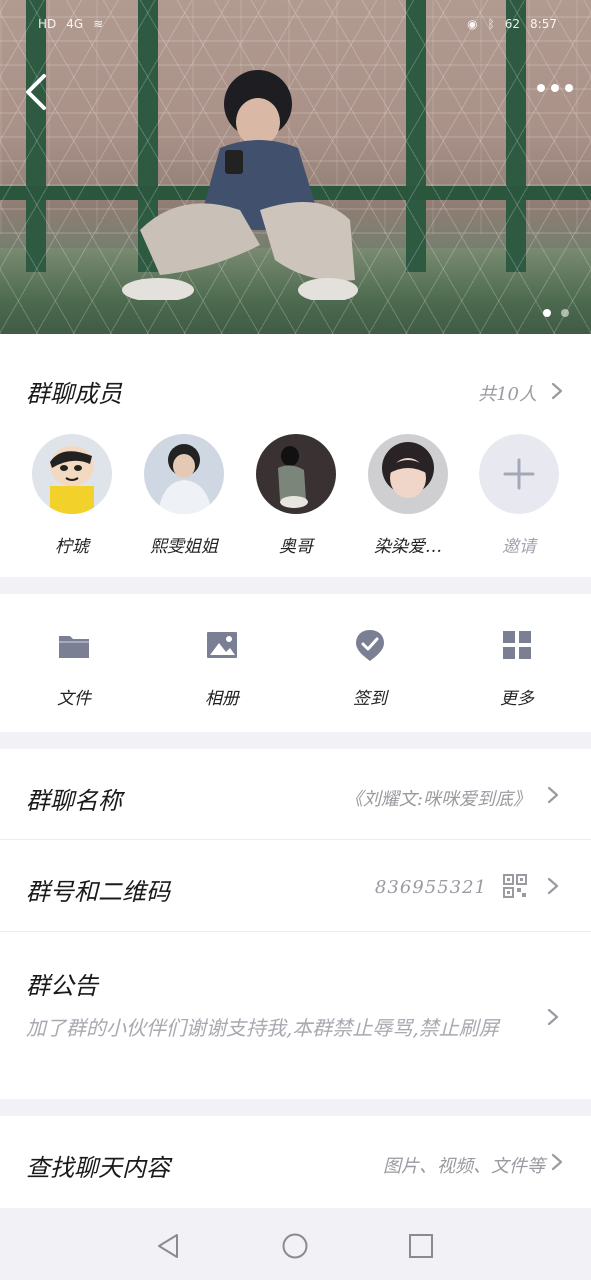  I want to click on tools-card: 文件 相册 签到 更多, so click(295, 663).